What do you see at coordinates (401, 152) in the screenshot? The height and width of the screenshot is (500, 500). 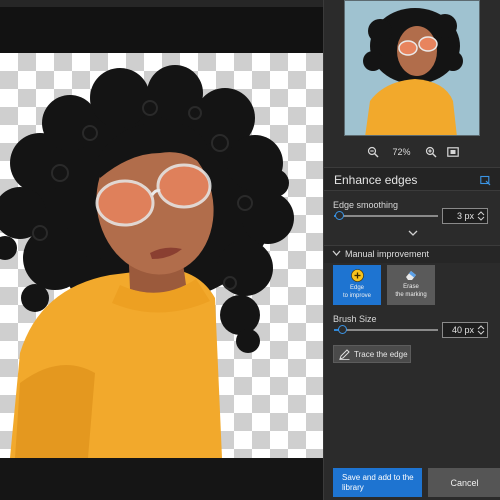 I see `zoom-level: 72%` at bounding box center [401, 152].